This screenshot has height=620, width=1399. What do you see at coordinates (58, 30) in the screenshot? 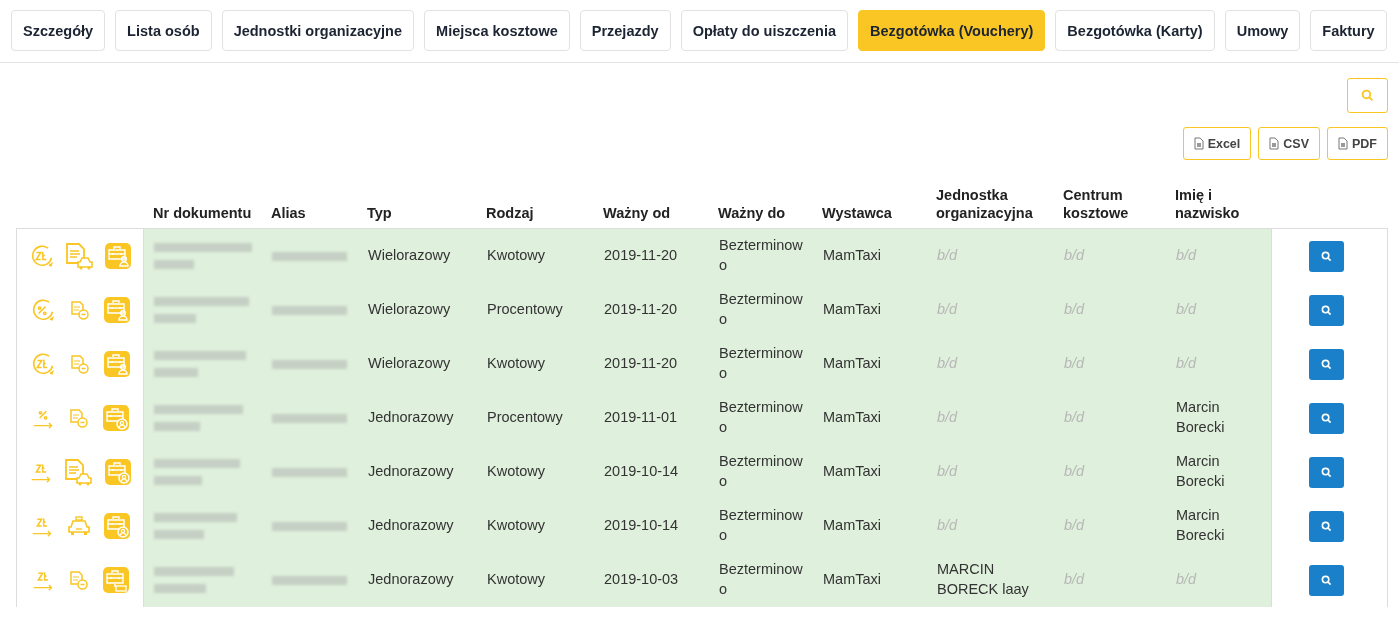
I see `tab: Szczegóły` at bounding box center [58, 30].